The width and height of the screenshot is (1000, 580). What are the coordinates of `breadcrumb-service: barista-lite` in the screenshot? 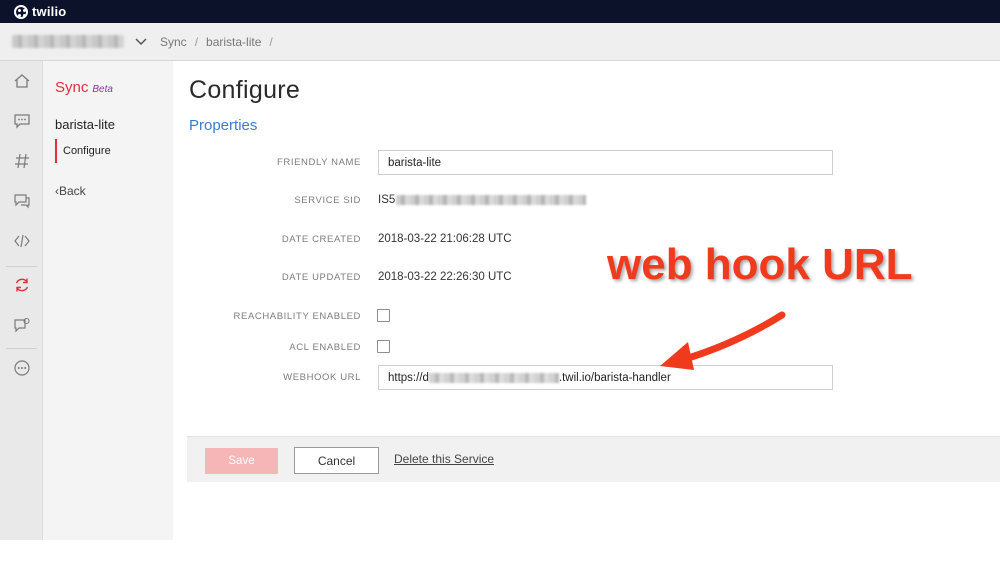 It's located at (233, 42).